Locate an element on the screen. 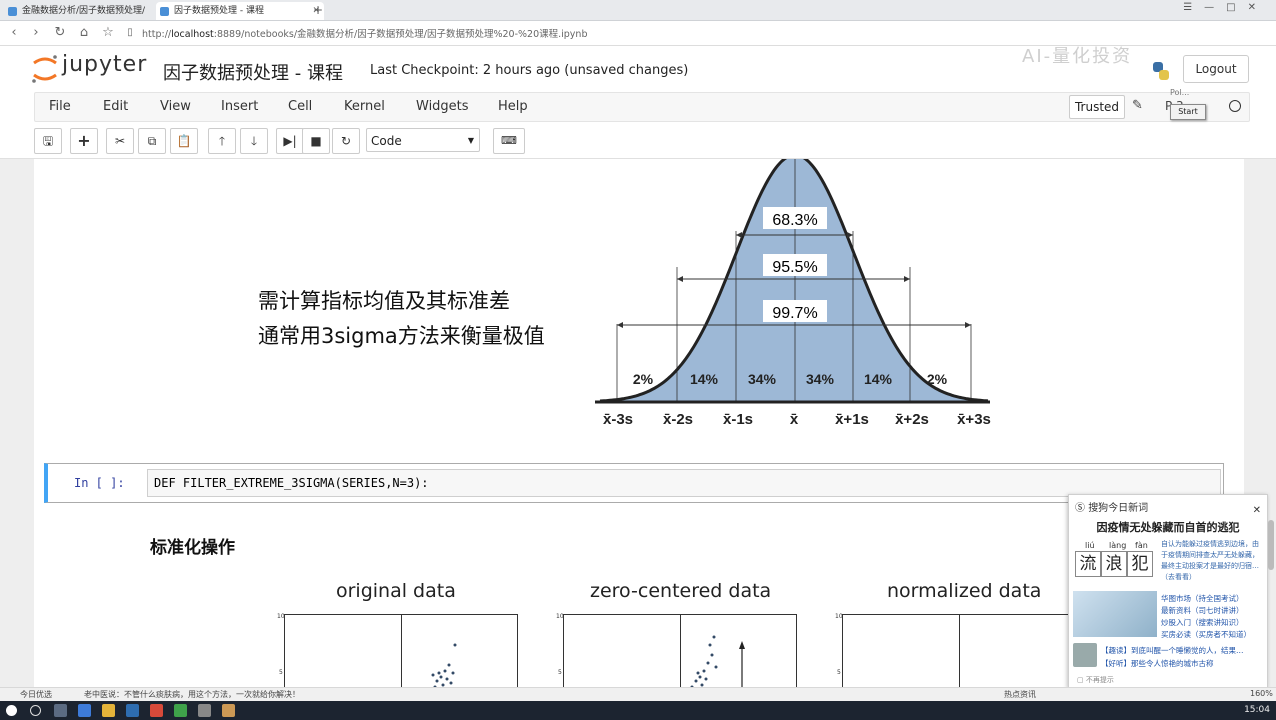  x-axis-label: x̄-2s is located at coordinates (678, 419).